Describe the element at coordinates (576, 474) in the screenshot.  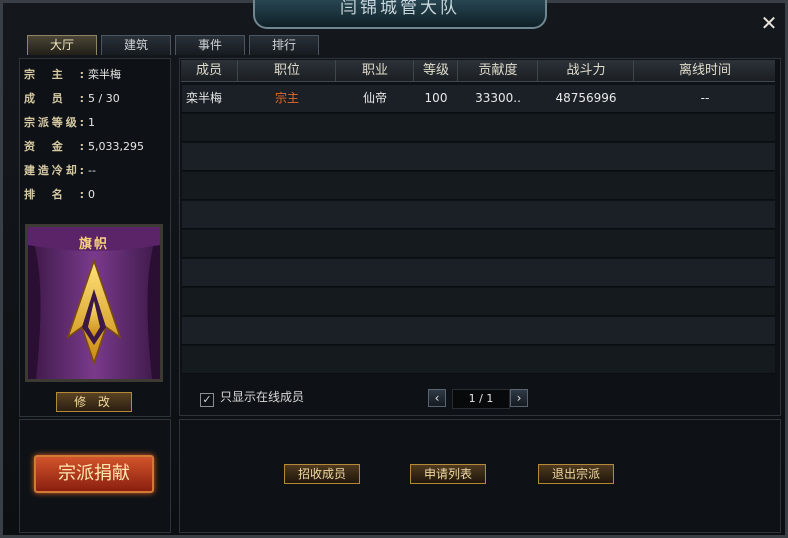
I see `leave-sect-button: 退出宗派` at that location.